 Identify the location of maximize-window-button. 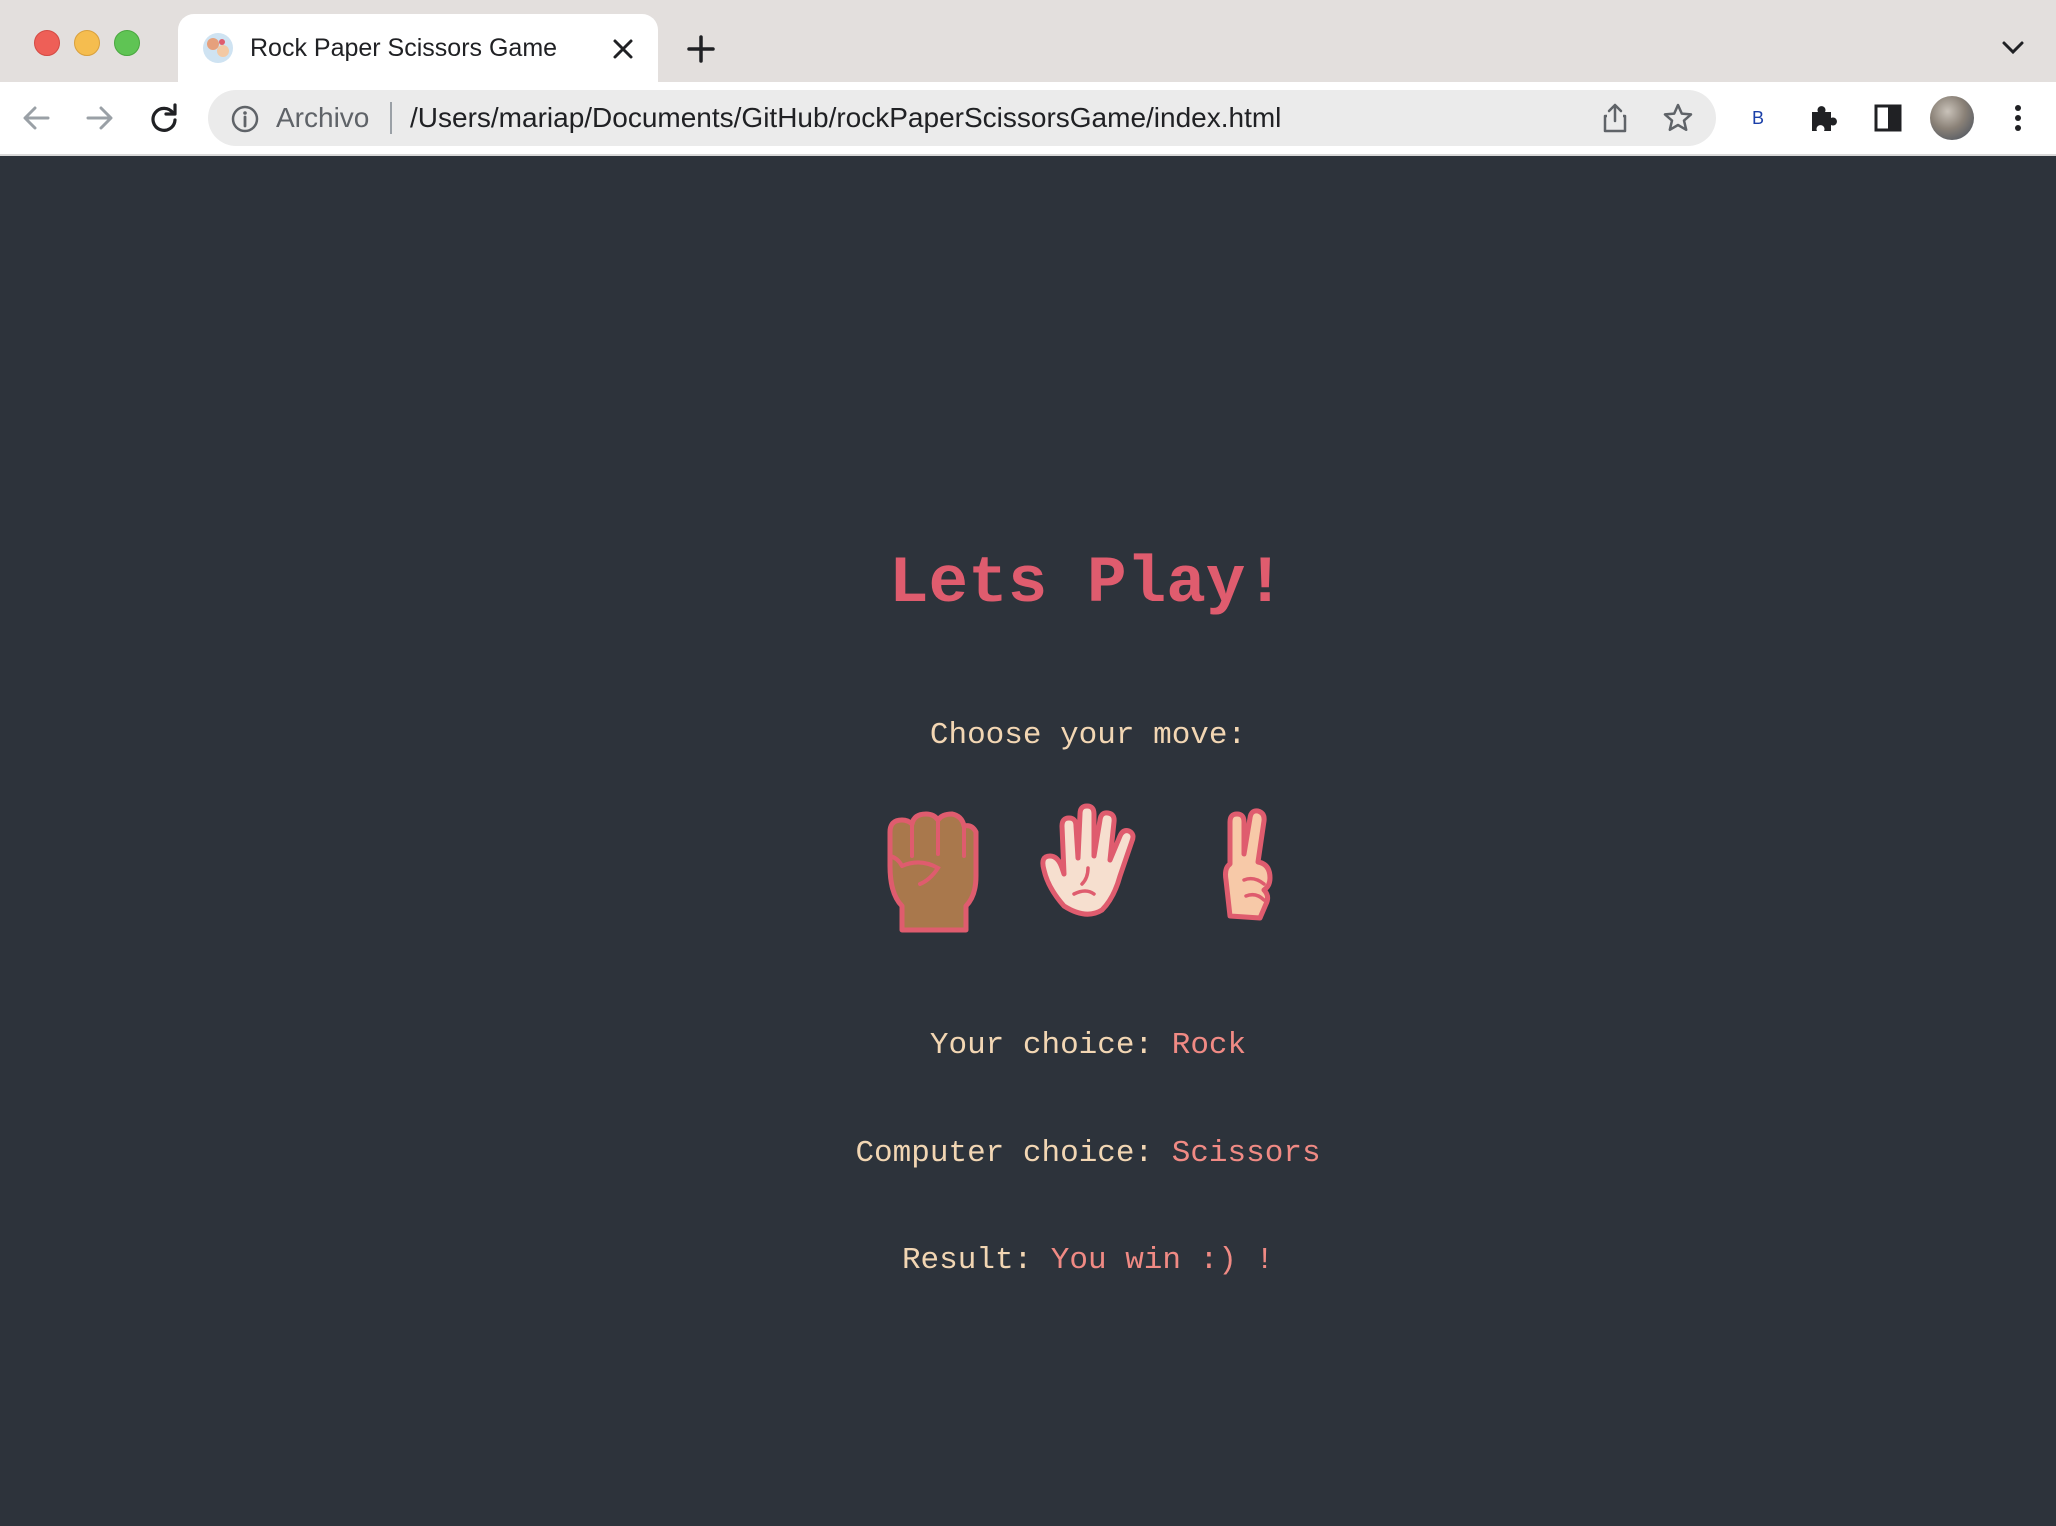
(127, 43).